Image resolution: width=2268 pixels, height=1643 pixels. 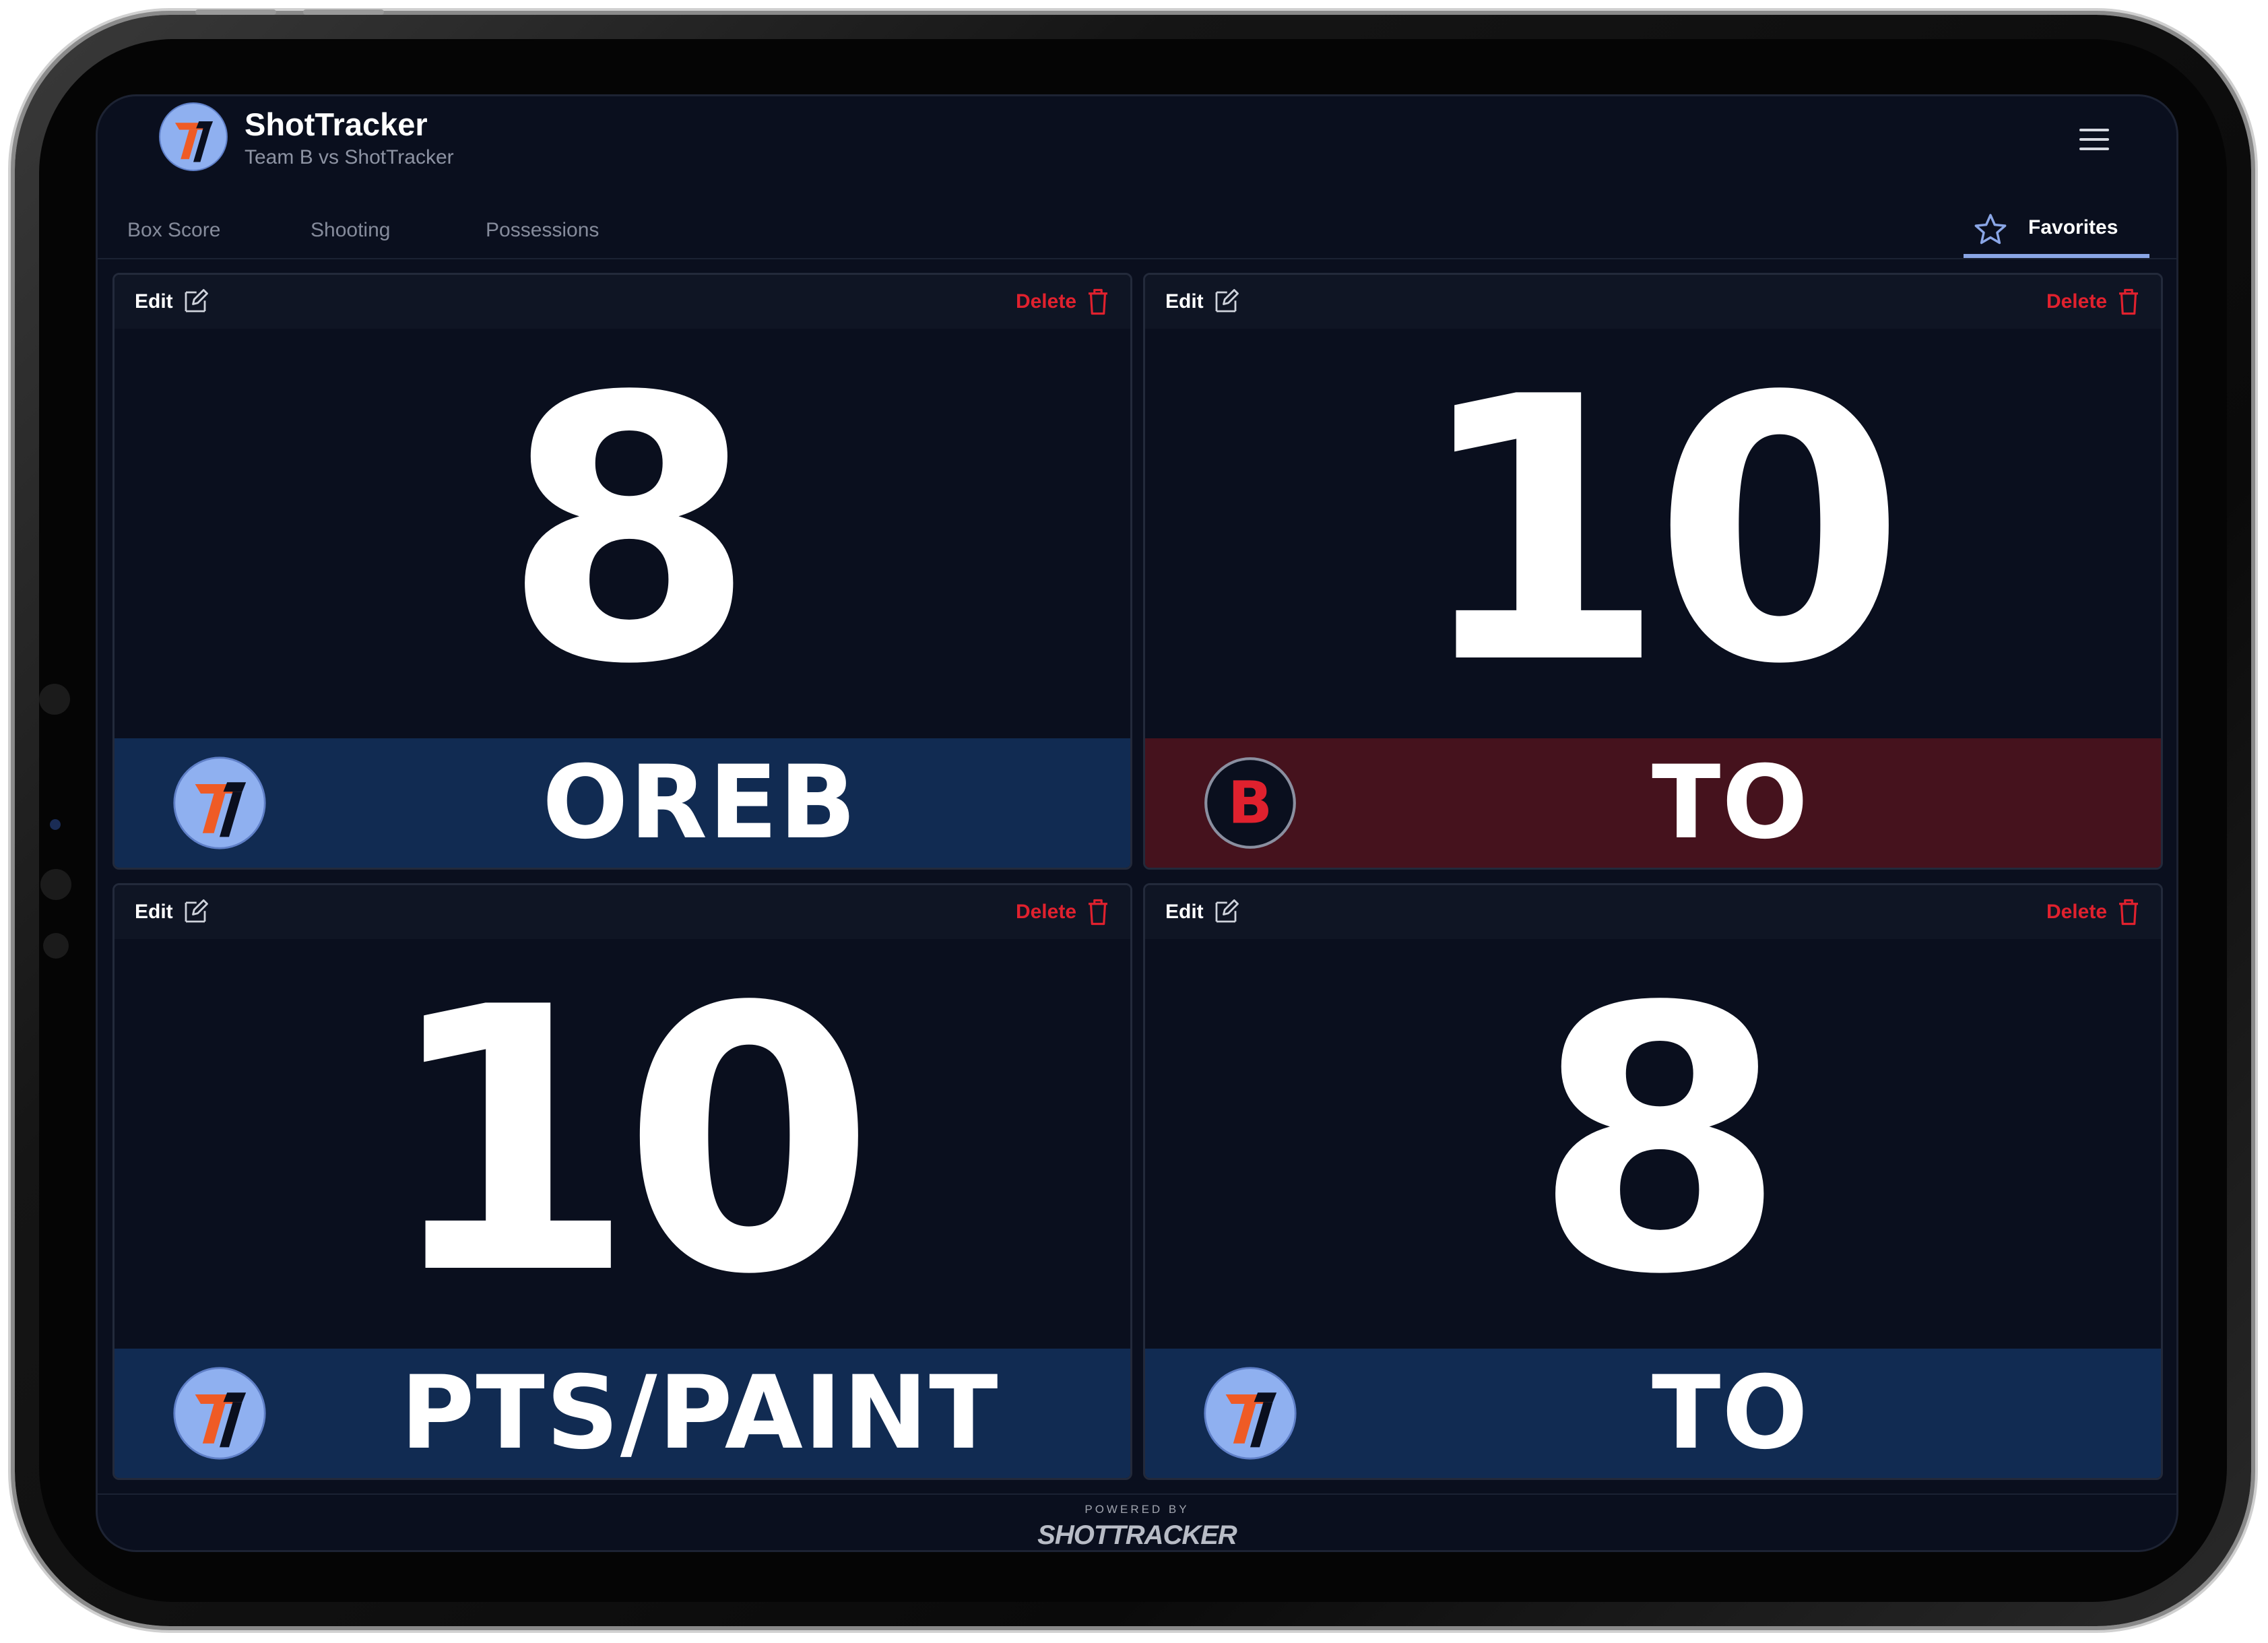 I want to click on tab-favorites-label: Favorites, so click(x=2073, y=227).